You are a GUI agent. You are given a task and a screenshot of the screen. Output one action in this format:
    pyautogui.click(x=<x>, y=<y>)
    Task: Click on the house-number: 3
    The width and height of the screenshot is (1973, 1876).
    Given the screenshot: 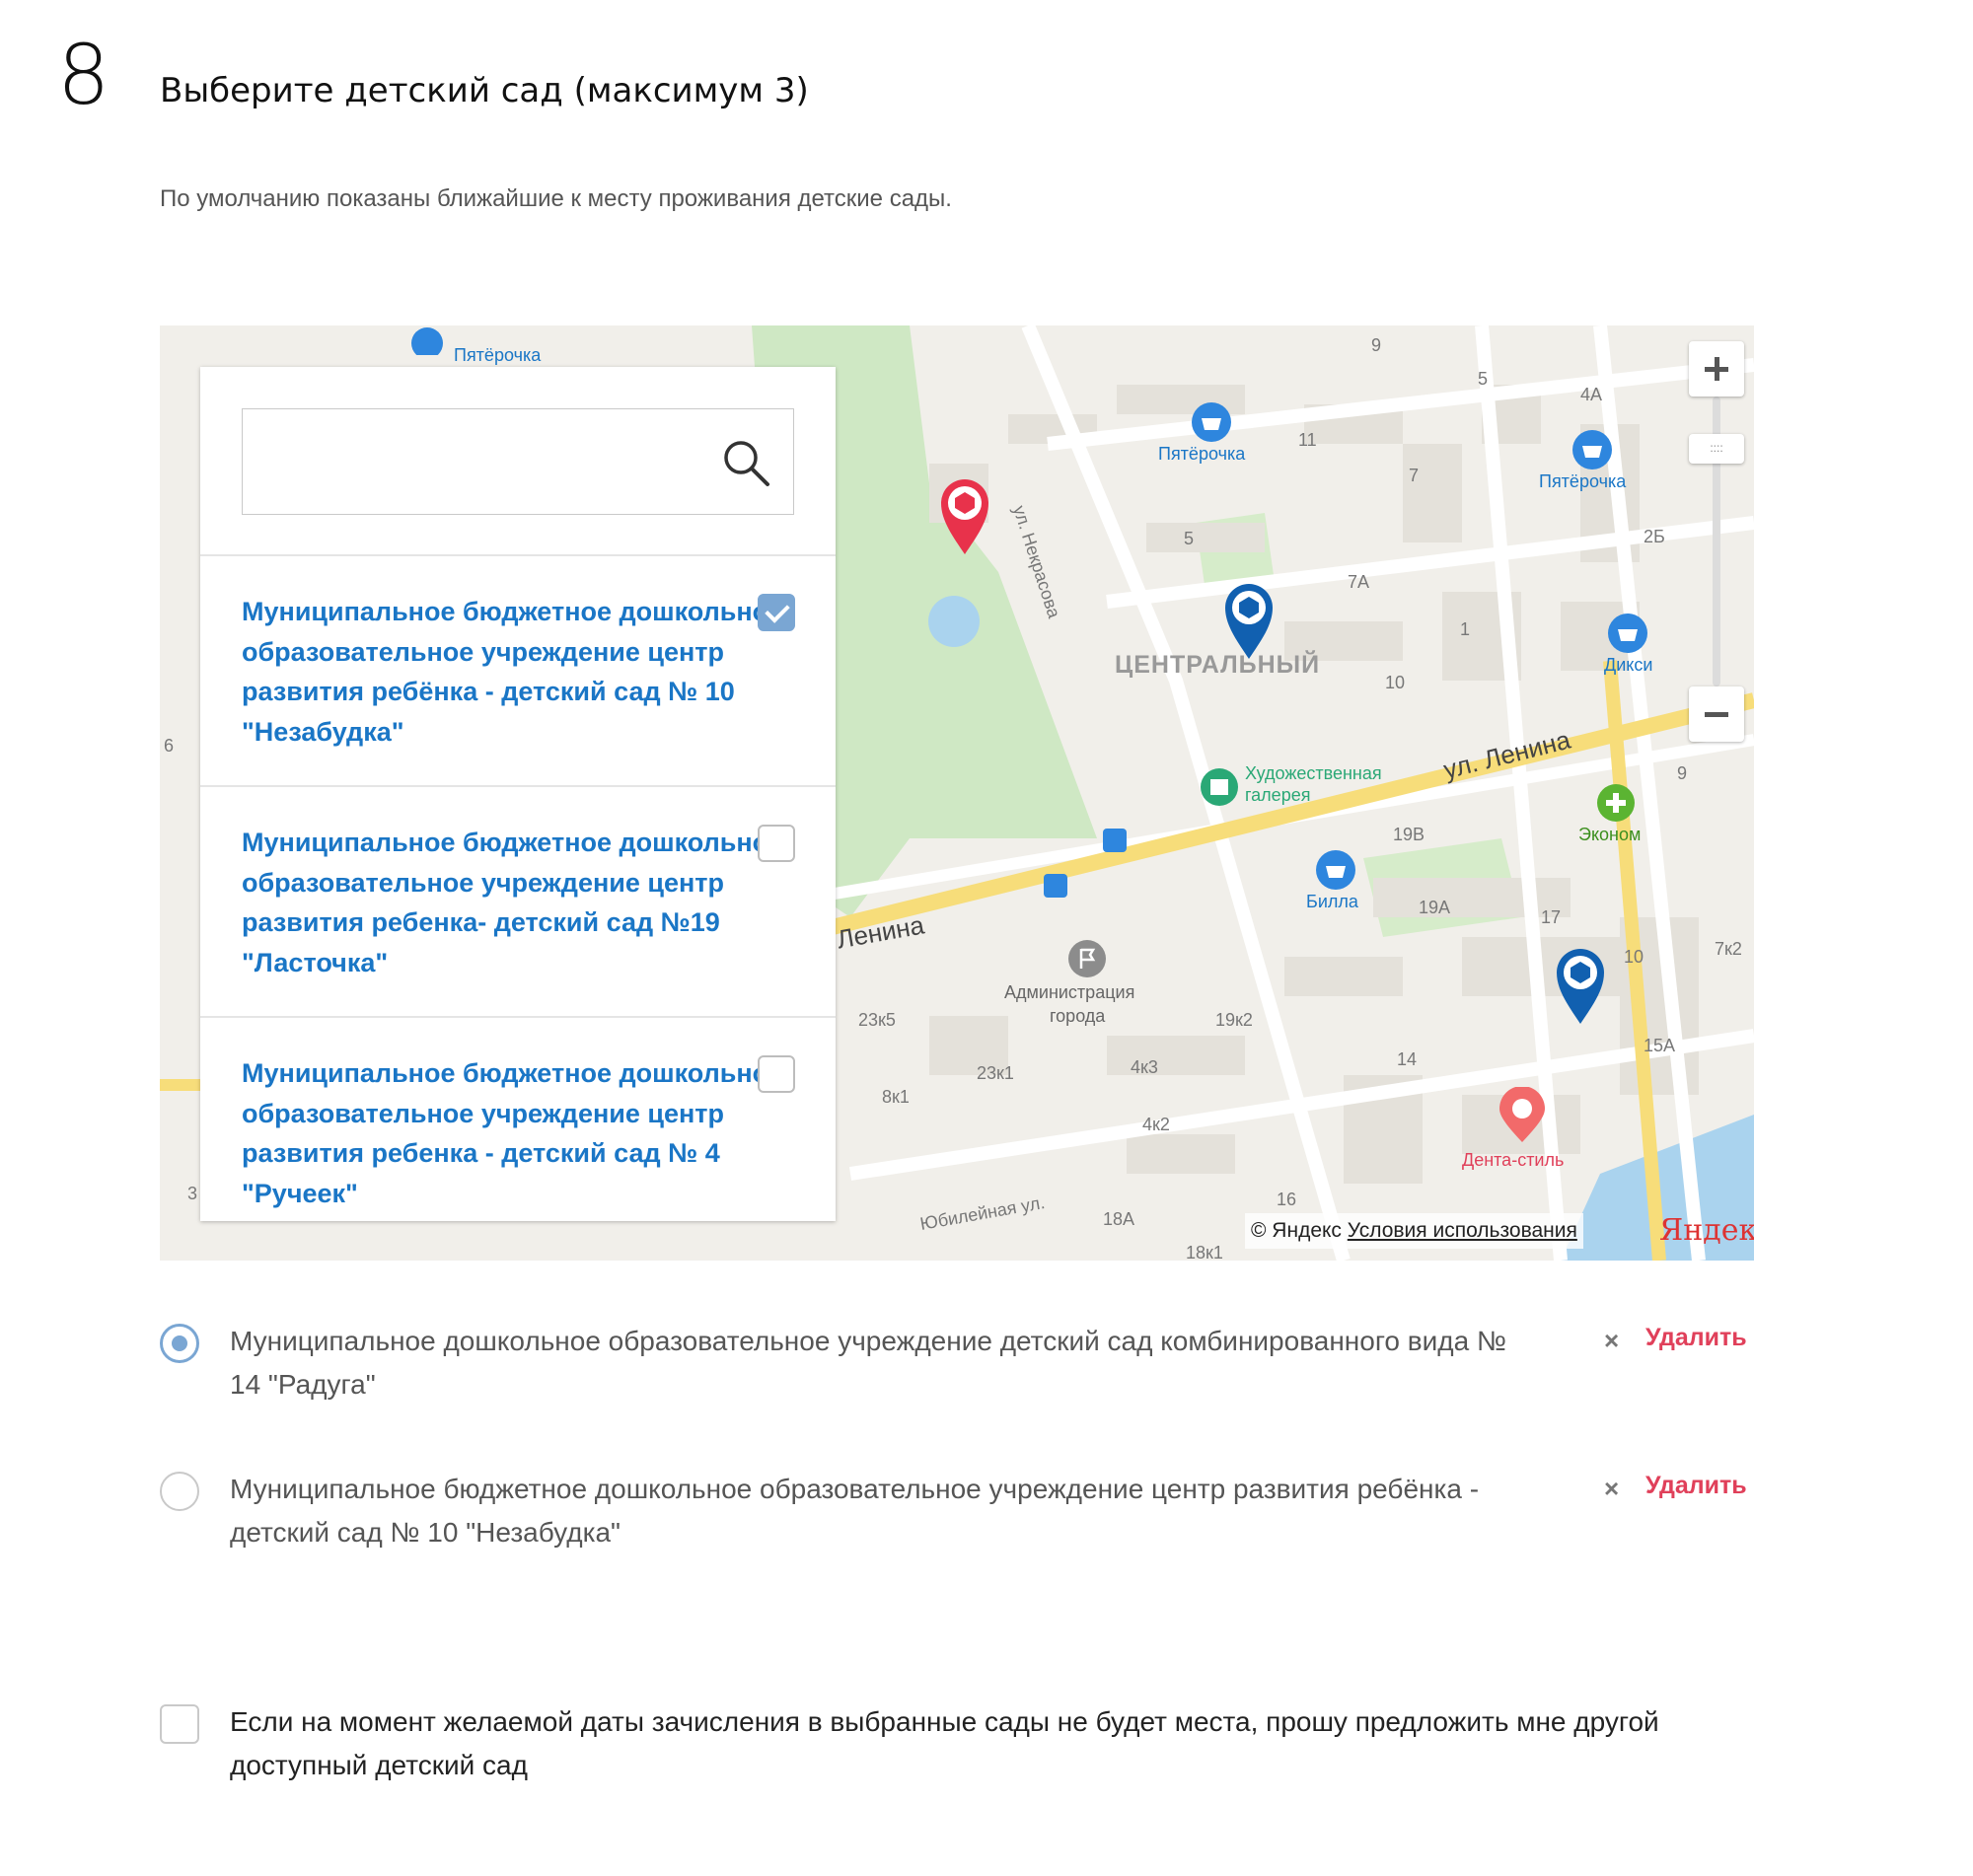 What is the action you would take?
    pyautogui.click(x=192, y=1193)
    